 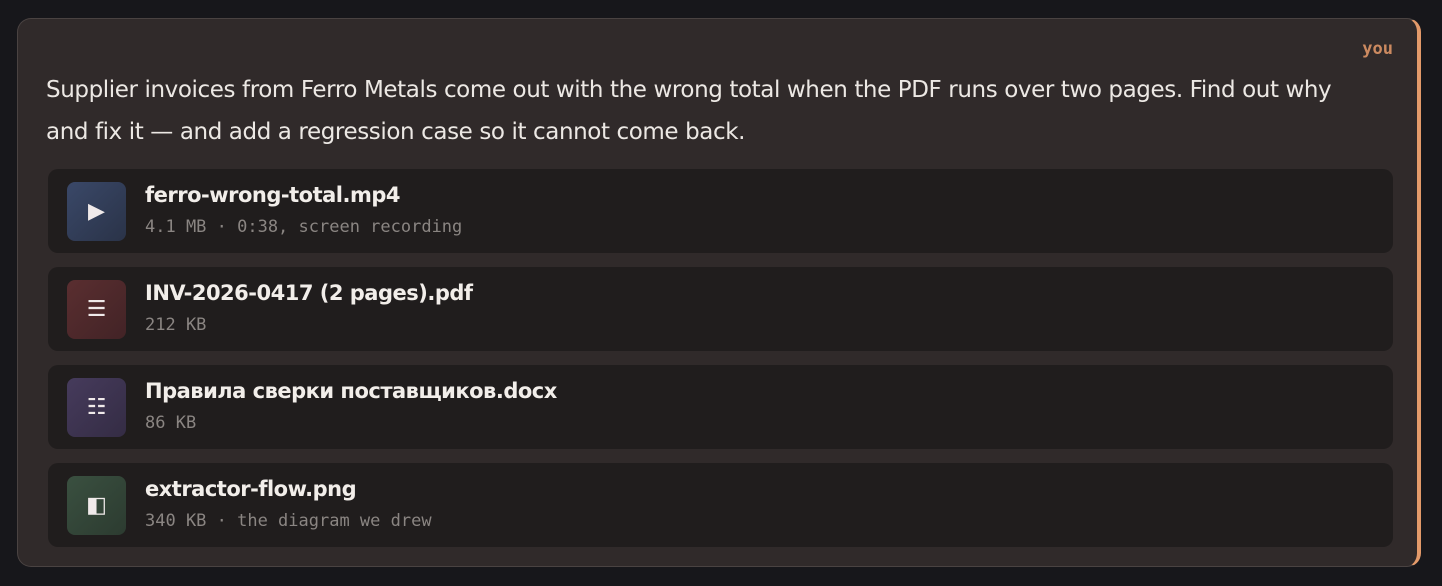 What do you see at coordinates (1377, 49) in the screenshot?
I see `message-author: you` at bounding box center [1377, 49].